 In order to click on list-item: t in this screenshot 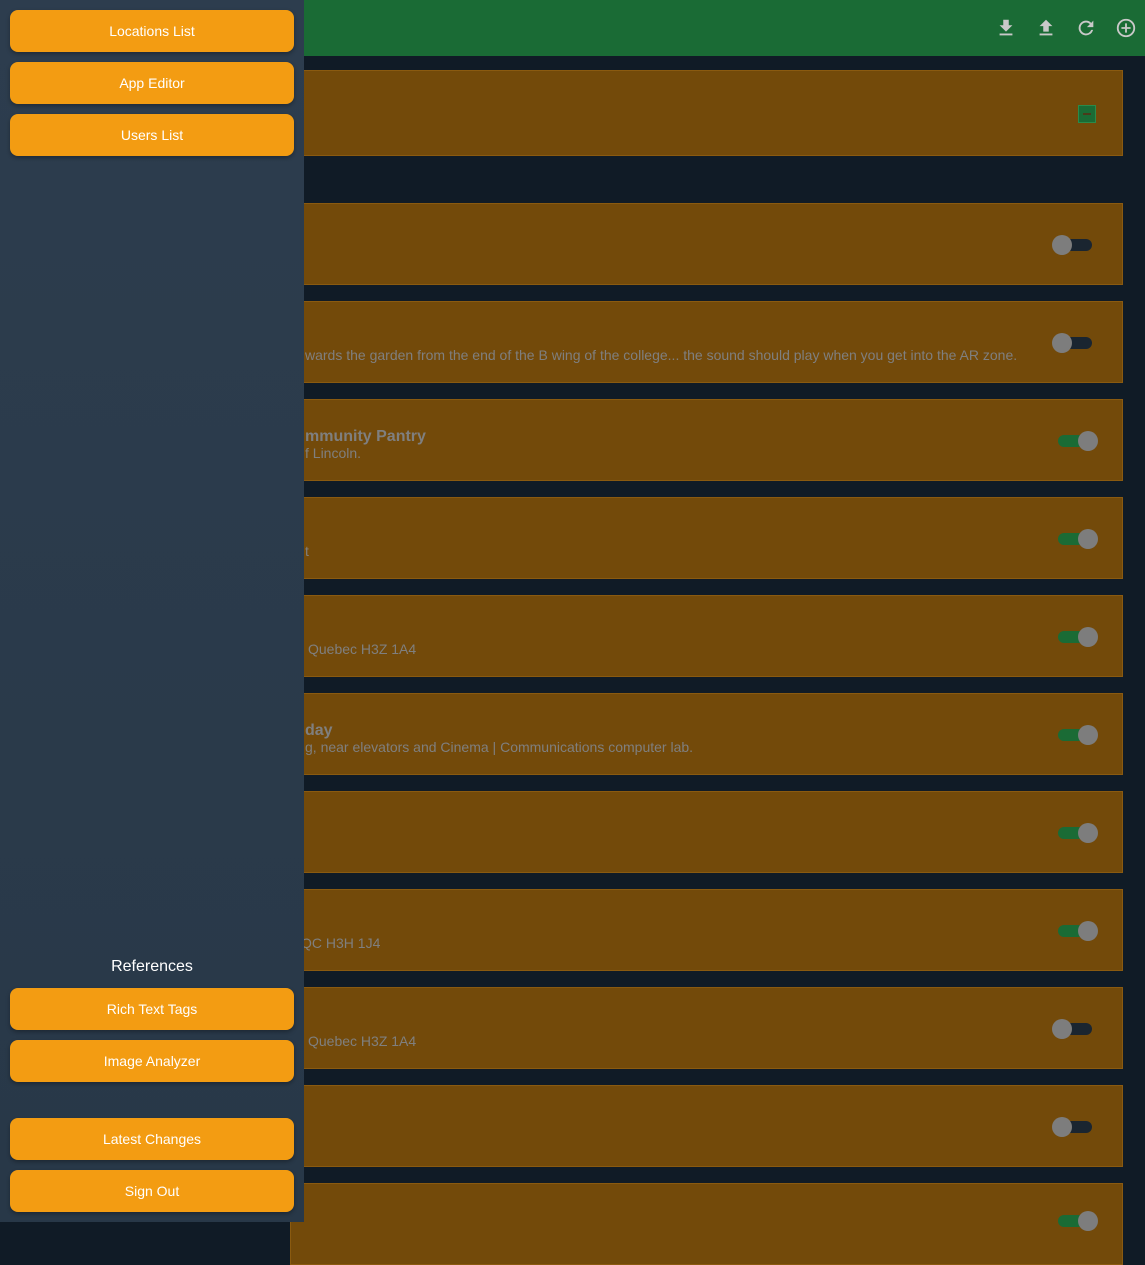, I will do `click(706, 538)`.